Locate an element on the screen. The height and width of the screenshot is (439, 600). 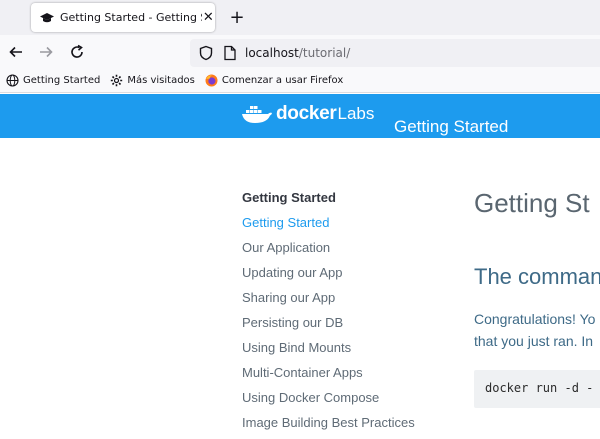
url-text: localhost/tutorial/ is located at coordinates (297, 53).